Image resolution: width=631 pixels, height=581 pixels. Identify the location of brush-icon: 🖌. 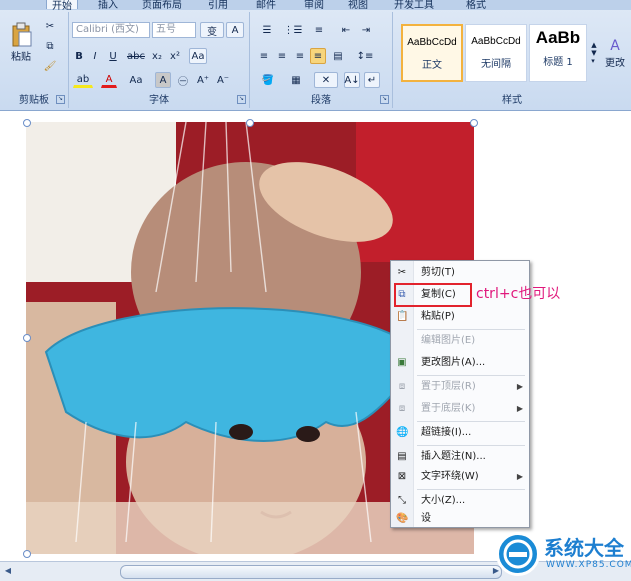
(50, 66).